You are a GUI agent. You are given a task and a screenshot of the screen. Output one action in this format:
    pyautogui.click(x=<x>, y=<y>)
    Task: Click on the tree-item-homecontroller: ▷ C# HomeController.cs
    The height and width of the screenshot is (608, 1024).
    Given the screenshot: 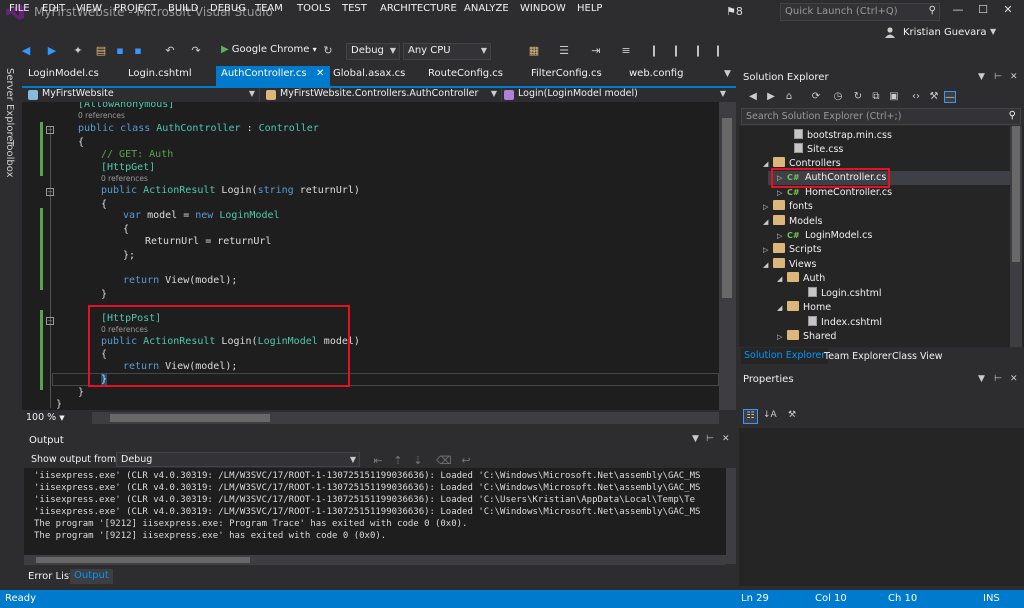 What is the action you would take?
    pyautogui.click(x=834, y=193)
    